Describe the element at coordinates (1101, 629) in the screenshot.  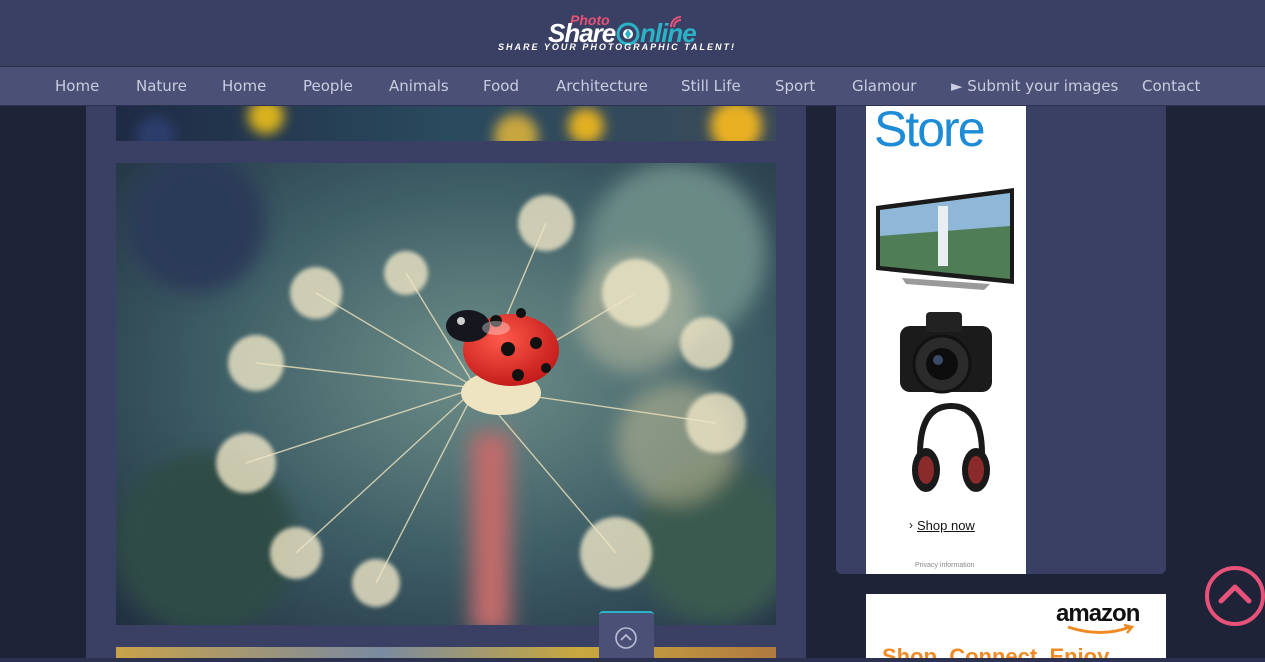
I see `amazon-smile-icon` at that location.